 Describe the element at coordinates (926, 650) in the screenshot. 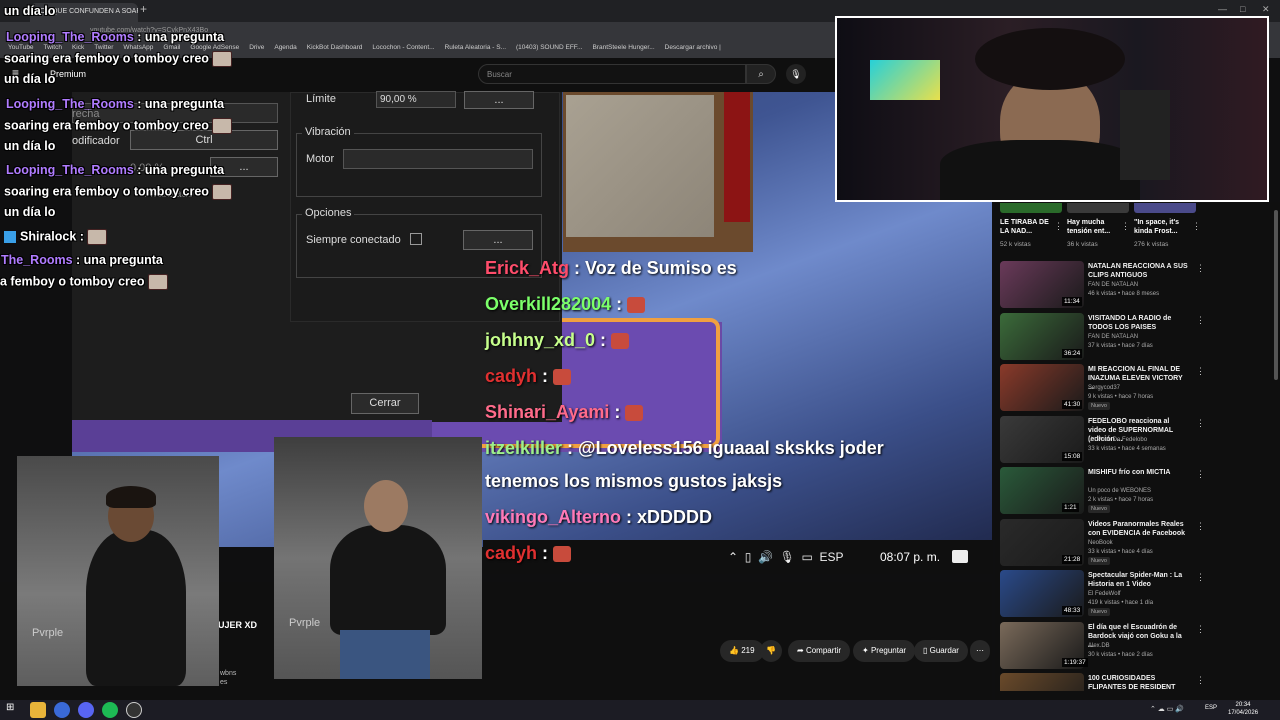

I see `bookmark-icon: ▯` at that location.